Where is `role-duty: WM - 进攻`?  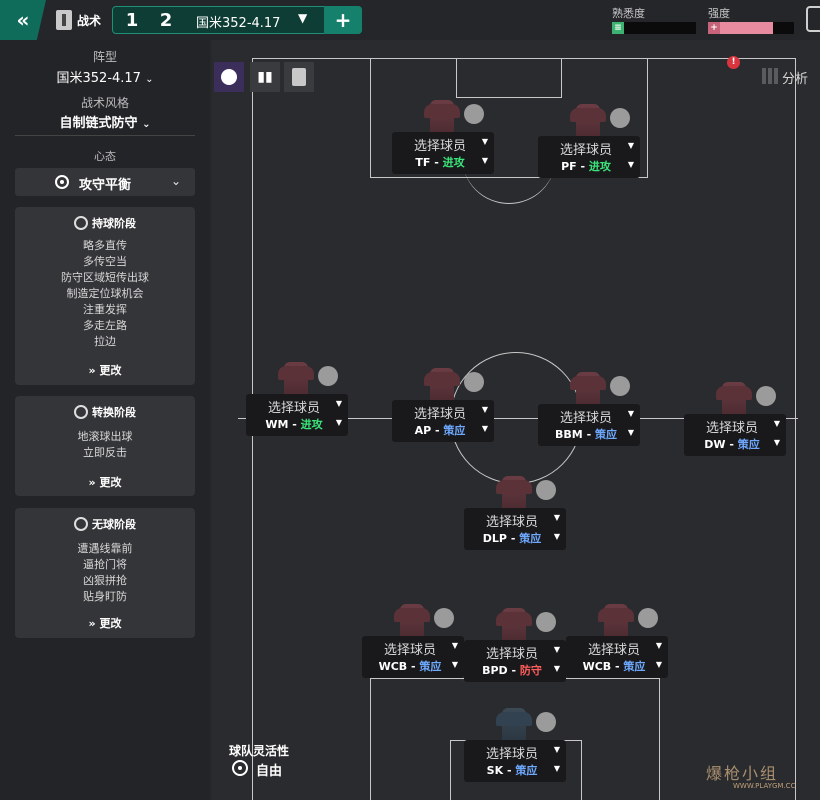
role-duty: WM - 进攻 is located at coordinates (294, 424).